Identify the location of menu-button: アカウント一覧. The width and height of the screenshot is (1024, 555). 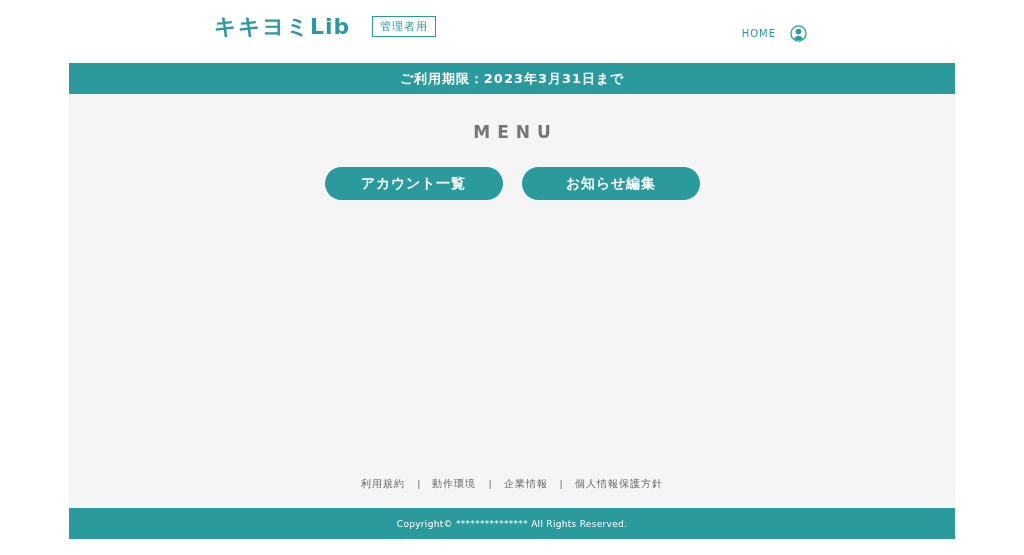
(413, 183).